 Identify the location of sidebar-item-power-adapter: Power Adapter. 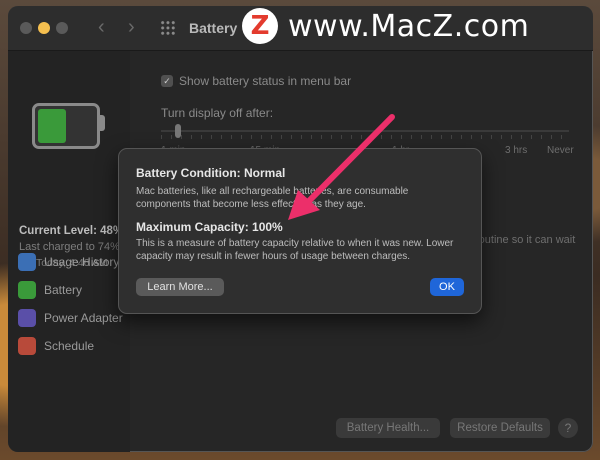
(70, 318).